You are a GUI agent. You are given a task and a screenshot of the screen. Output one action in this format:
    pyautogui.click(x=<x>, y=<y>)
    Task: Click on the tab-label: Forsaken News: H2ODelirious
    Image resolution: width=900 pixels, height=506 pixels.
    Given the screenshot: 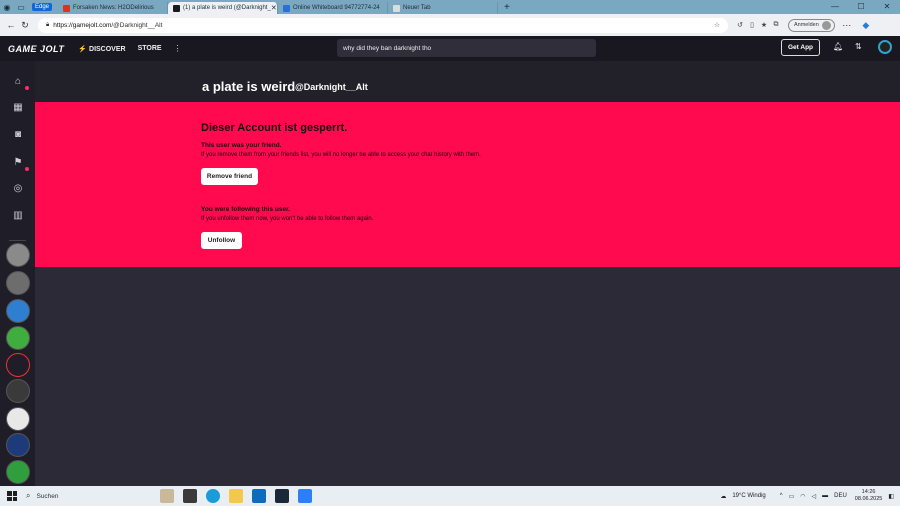 What is the action you would take?
    pyautogui.click(x=113, y=8)
    